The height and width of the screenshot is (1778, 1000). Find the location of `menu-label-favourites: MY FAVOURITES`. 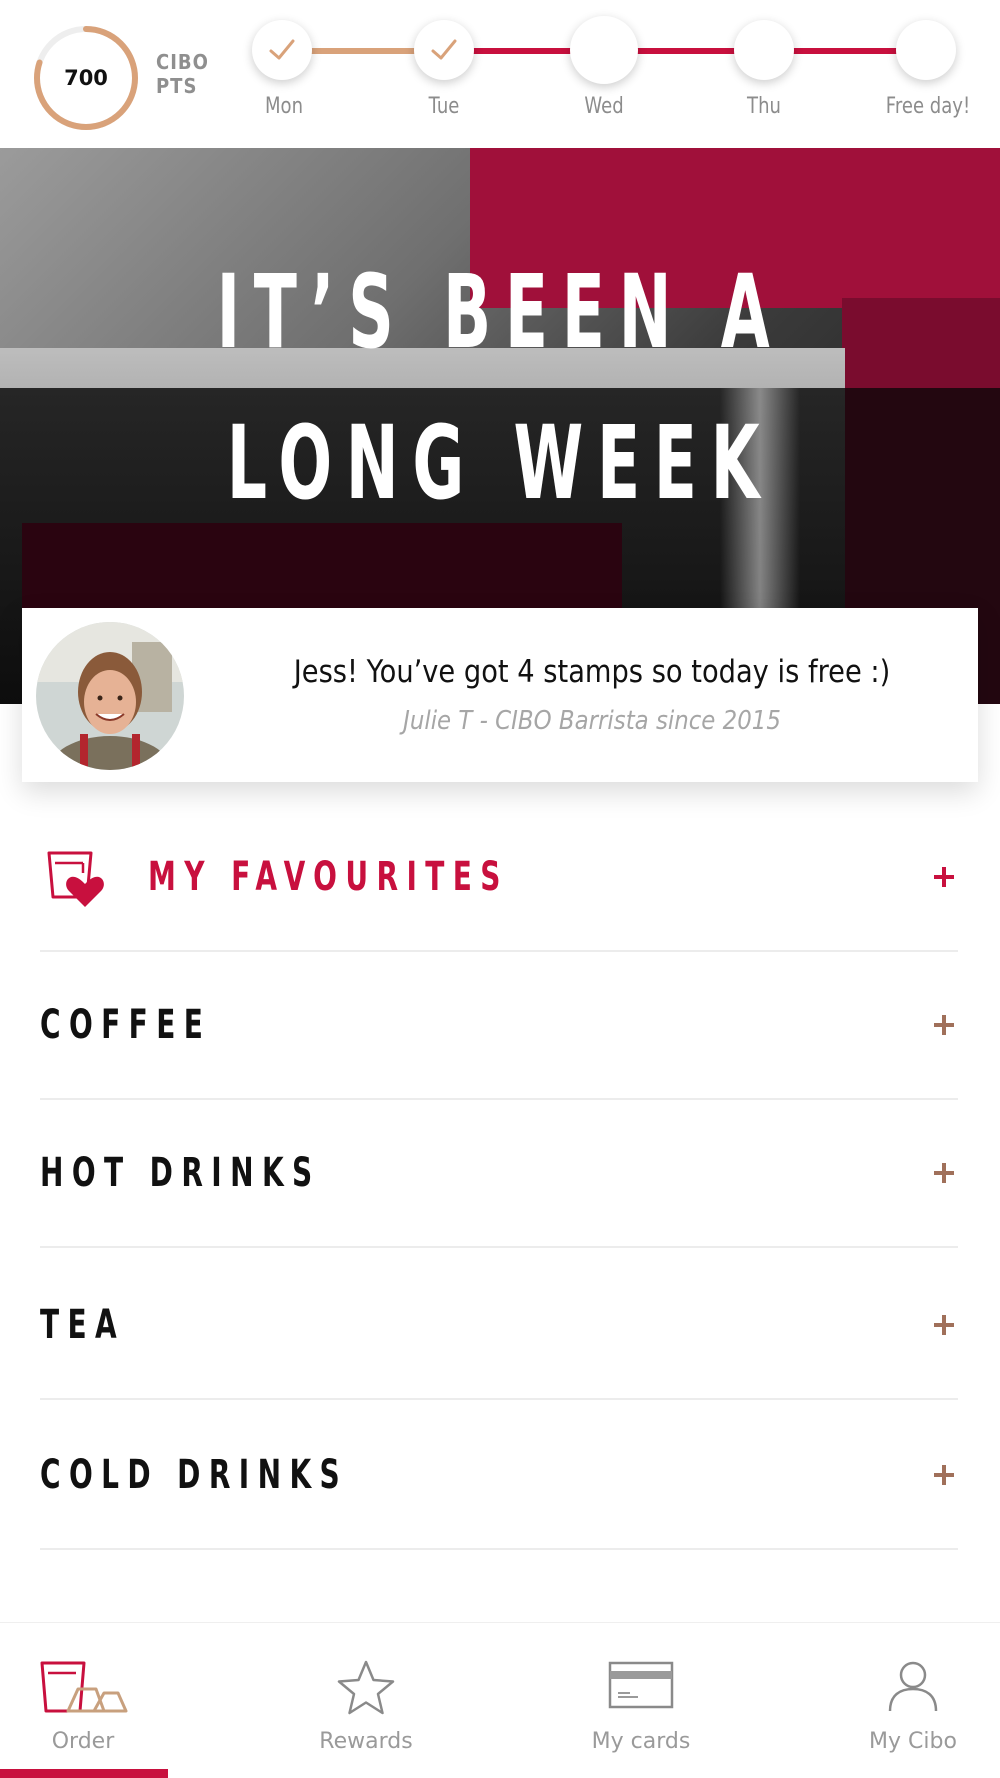

menu-label-favourites: MY FAVOURITES is located at coordinates (328, 877).